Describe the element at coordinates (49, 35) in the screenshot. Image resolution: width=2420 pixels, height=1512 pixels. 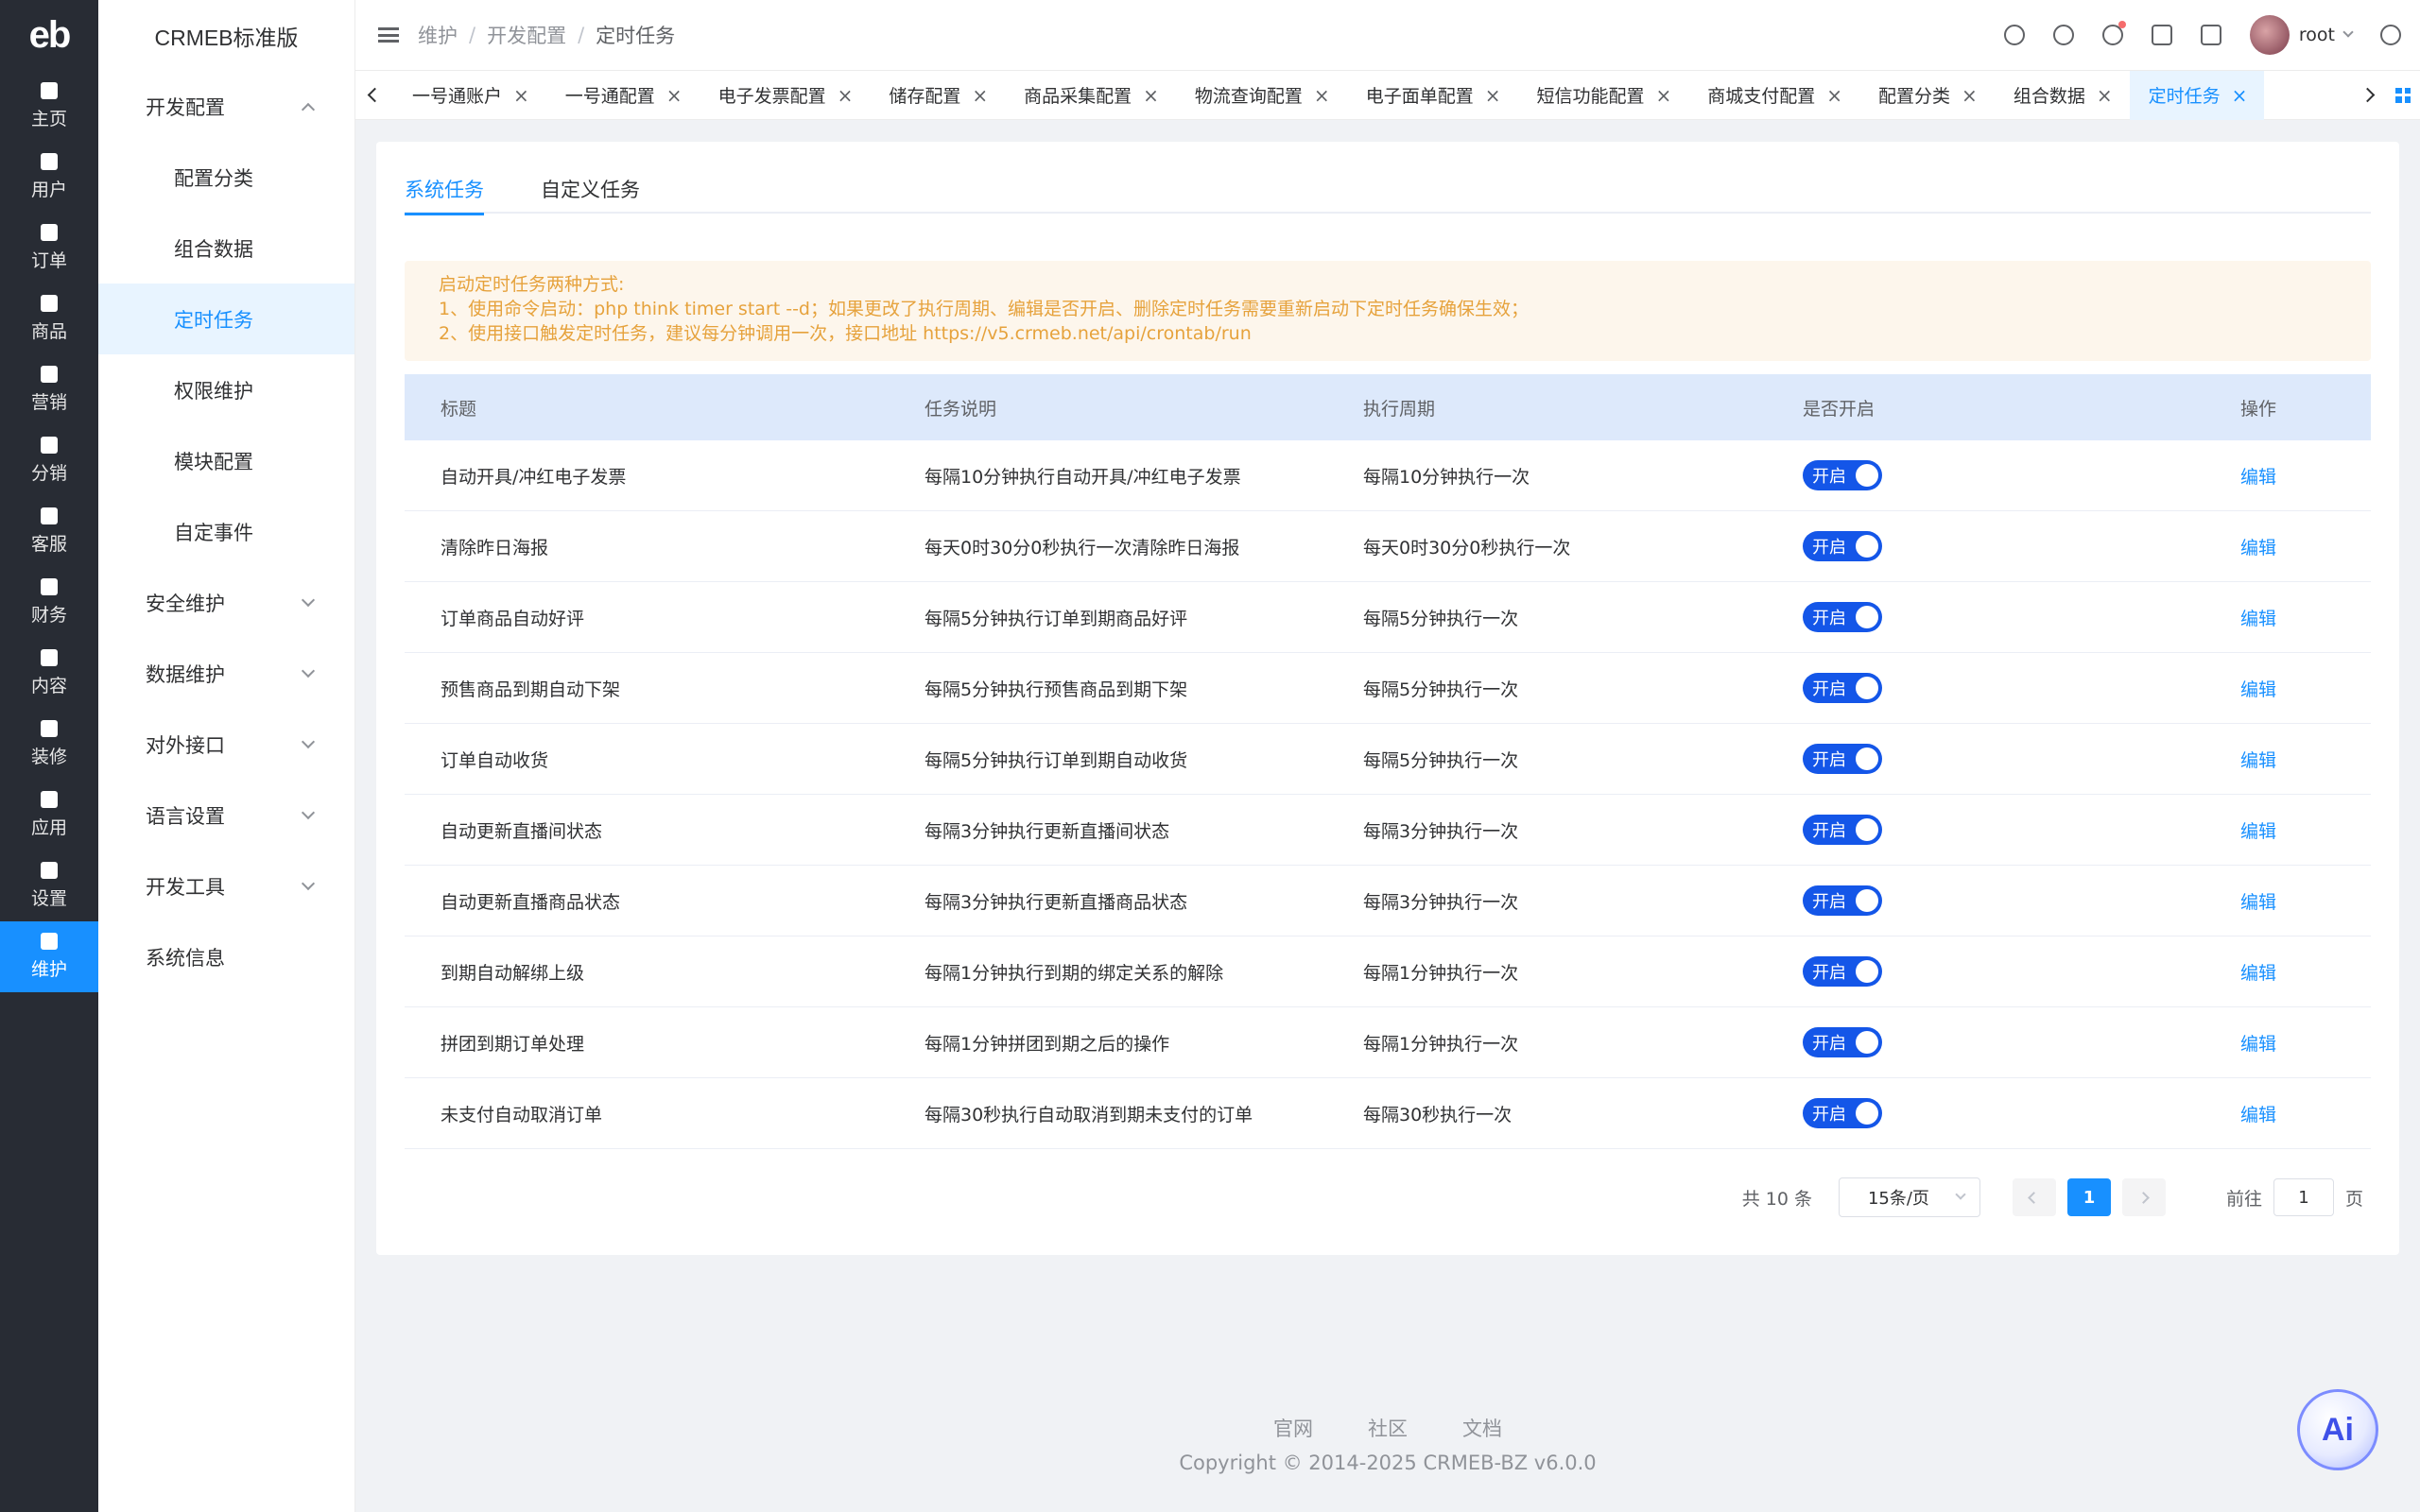
I see `brand-logo: eb` at that location.